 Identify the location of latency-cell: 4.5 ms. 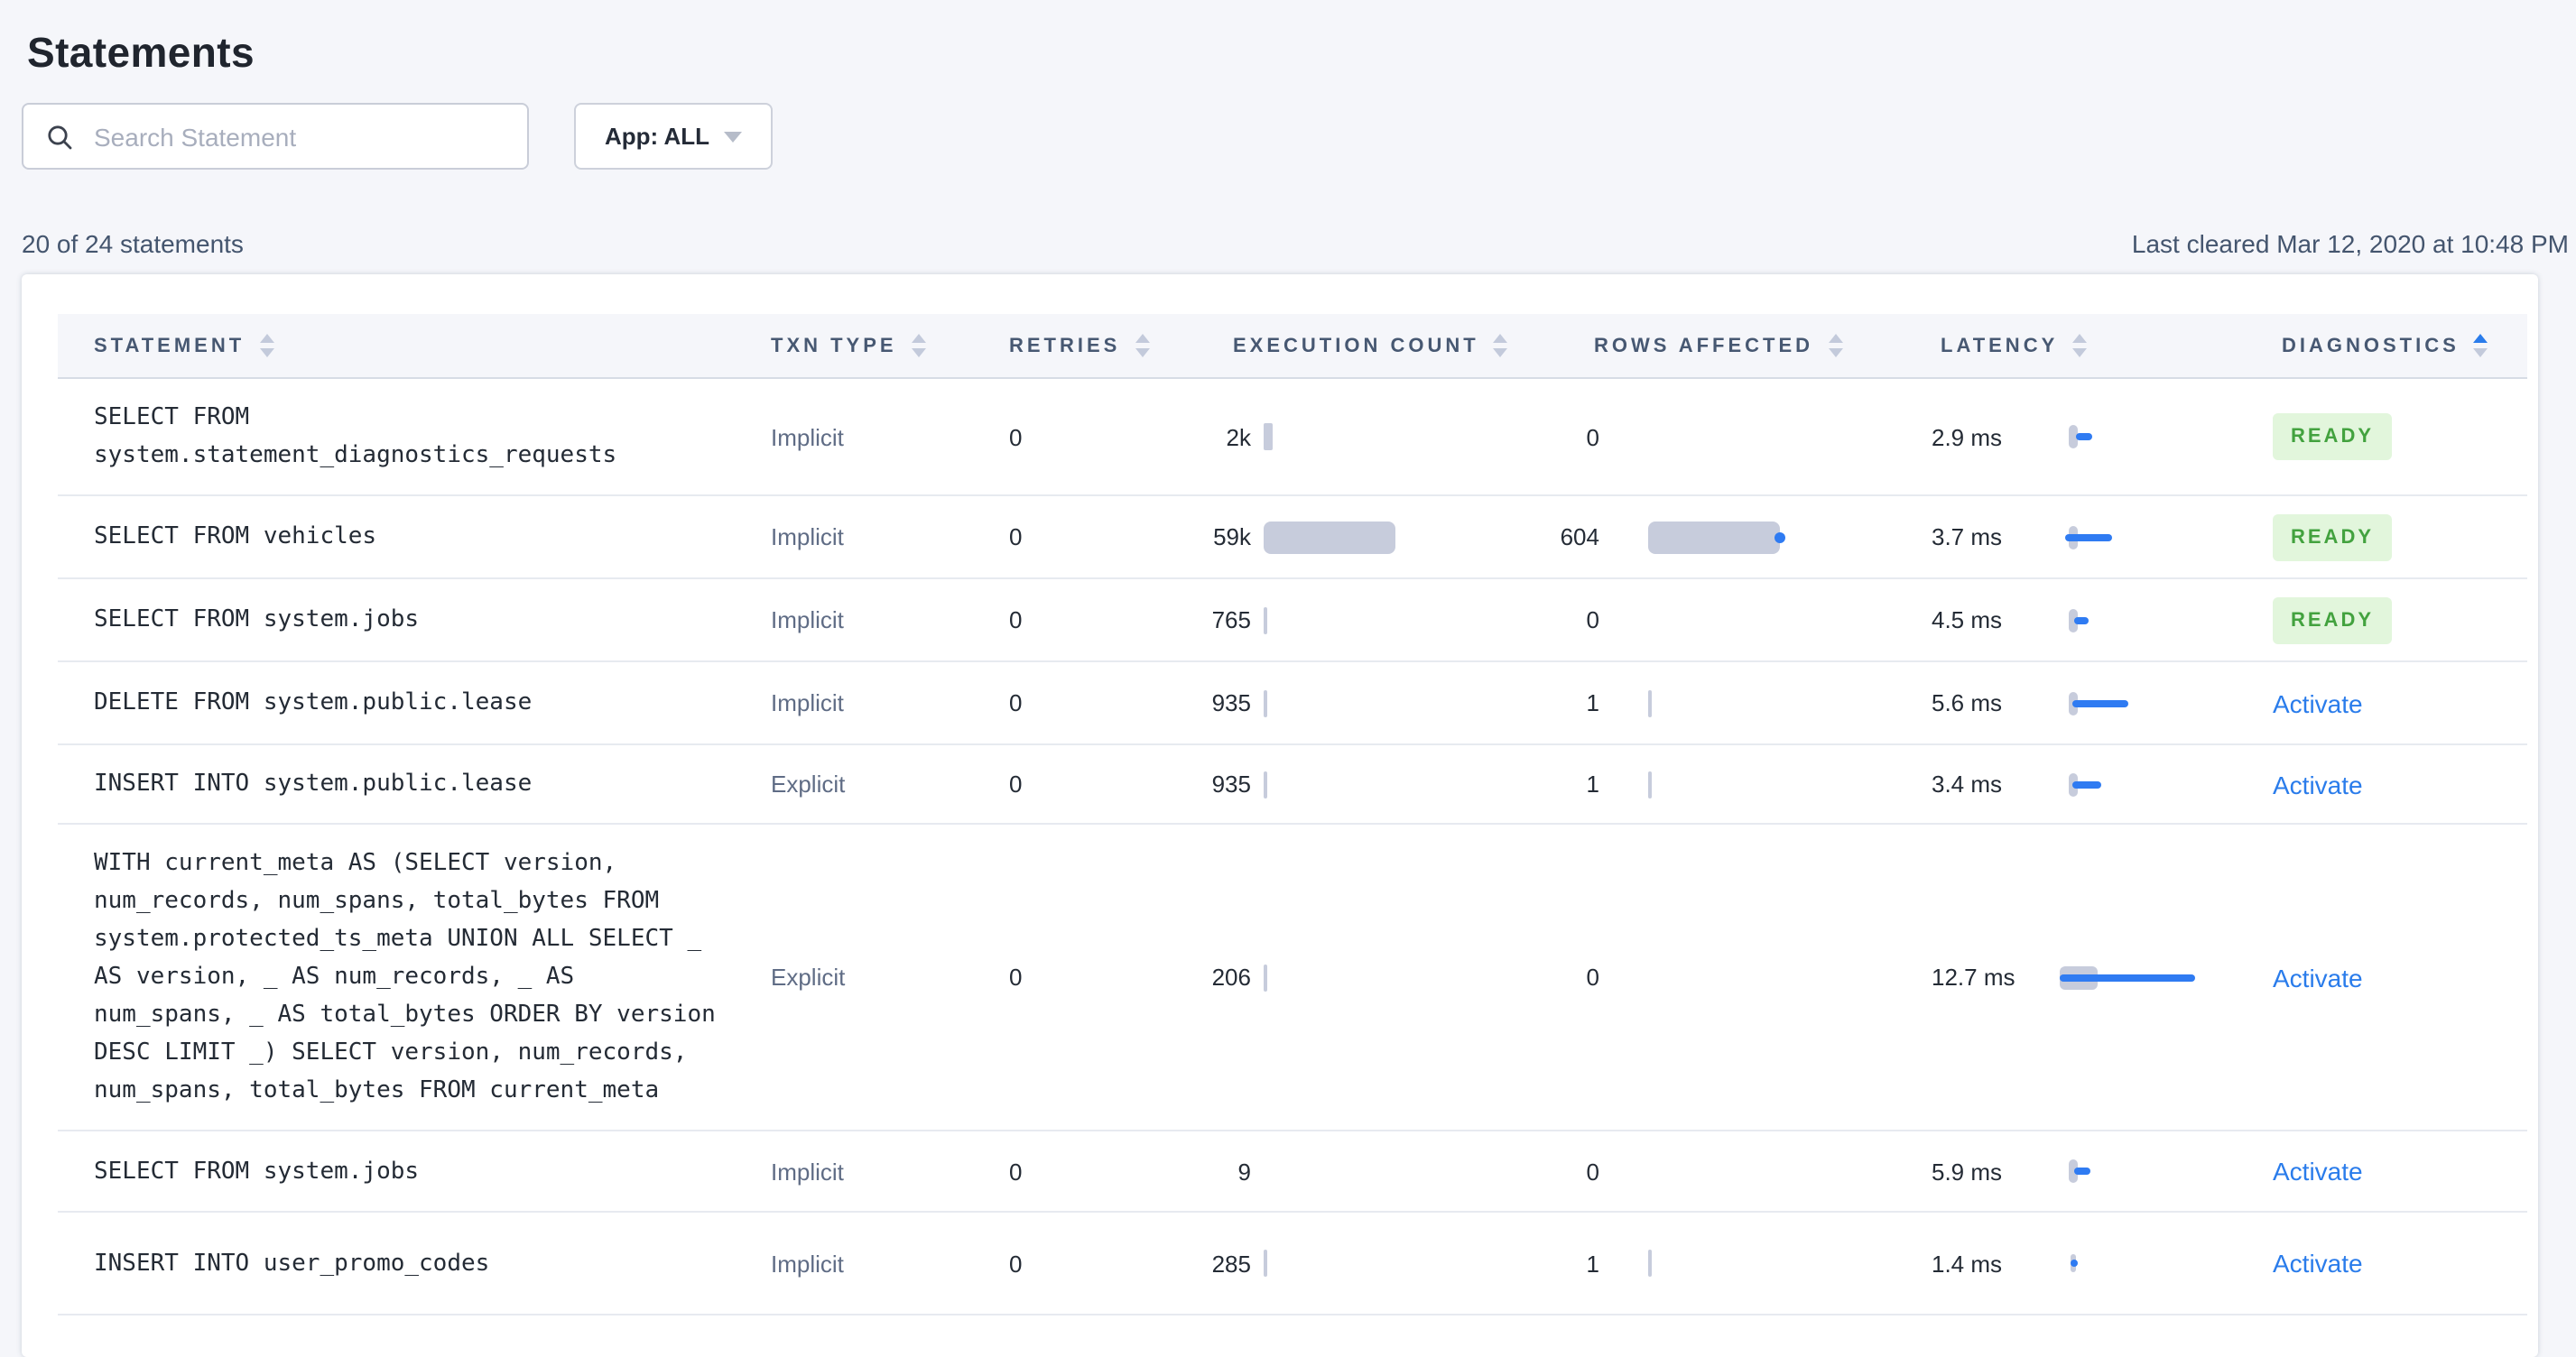
(1967, 619).